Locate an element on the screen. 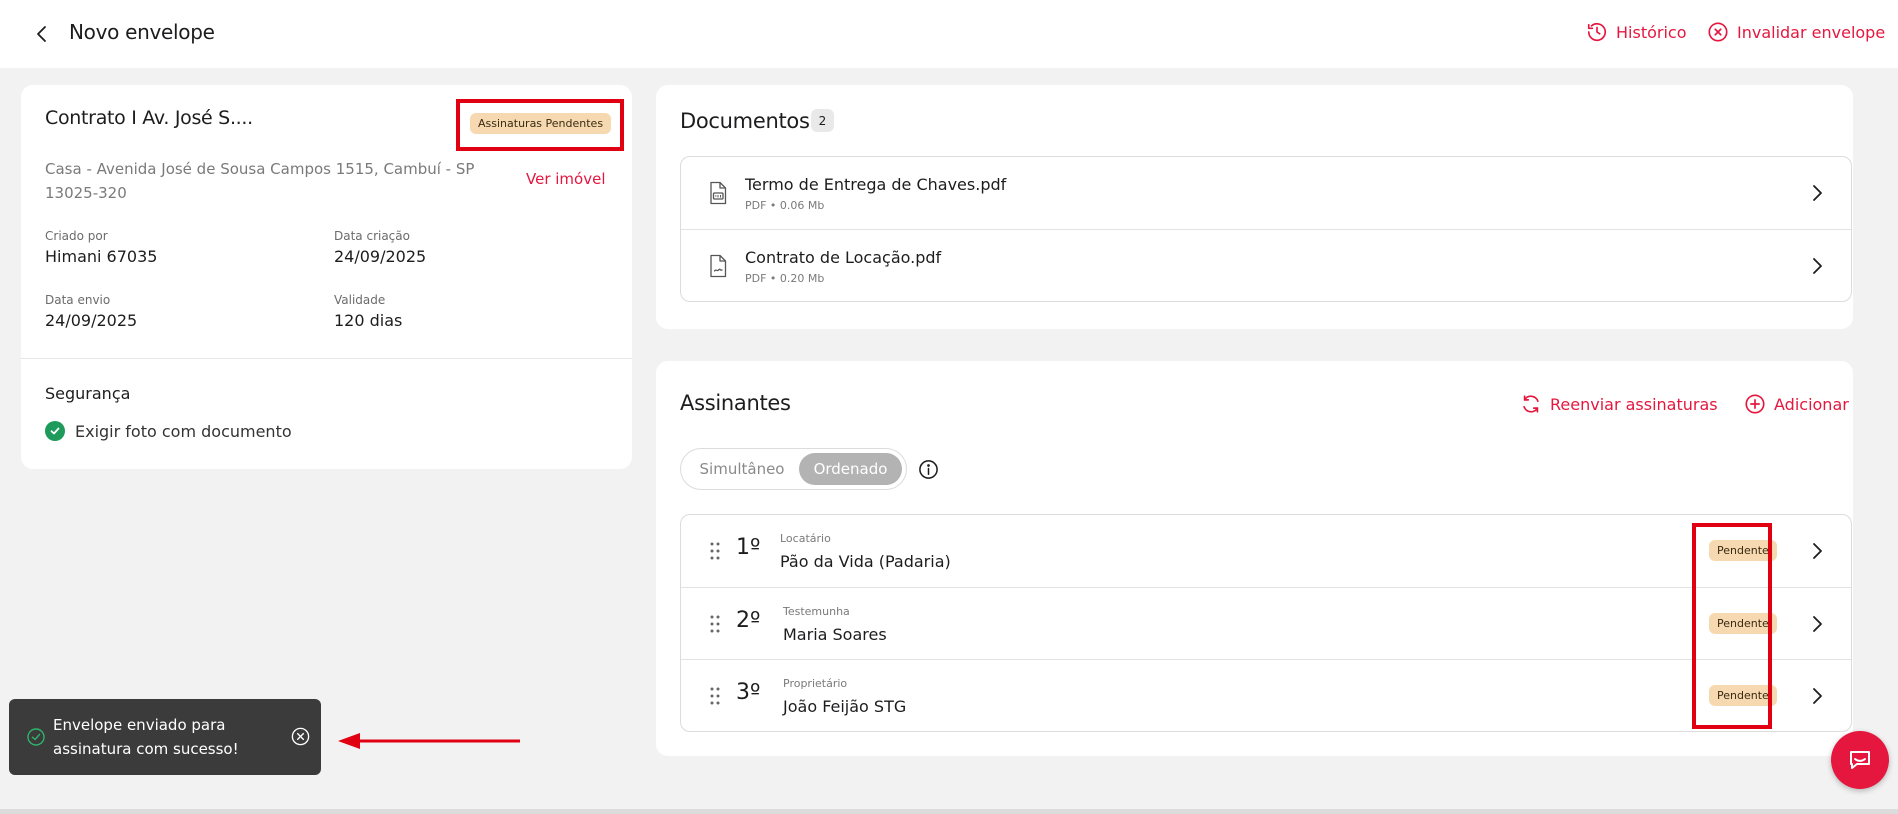 This screenshot has width=1898, height=814. signer-row: 3º Proprietário João Feijão STG Pendente is located at coordinates (1266, 695).